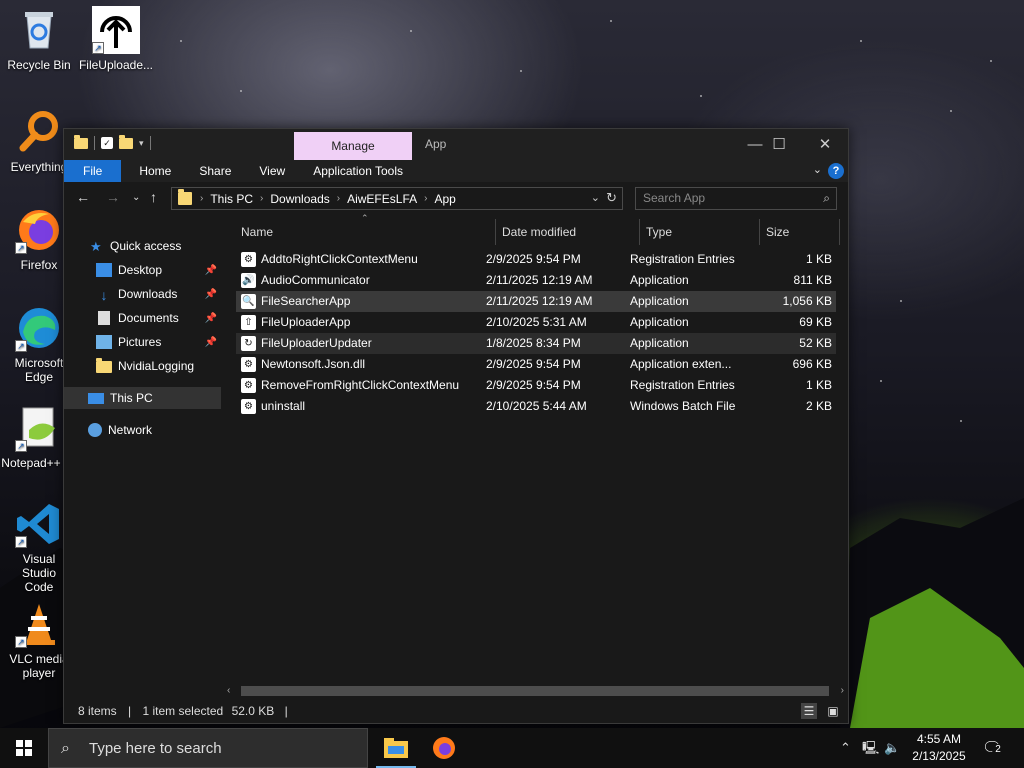 The height and width of the screenshot is (768, 1024). I want to click on recent-locations-icon: ⌄, so click(136, 197).